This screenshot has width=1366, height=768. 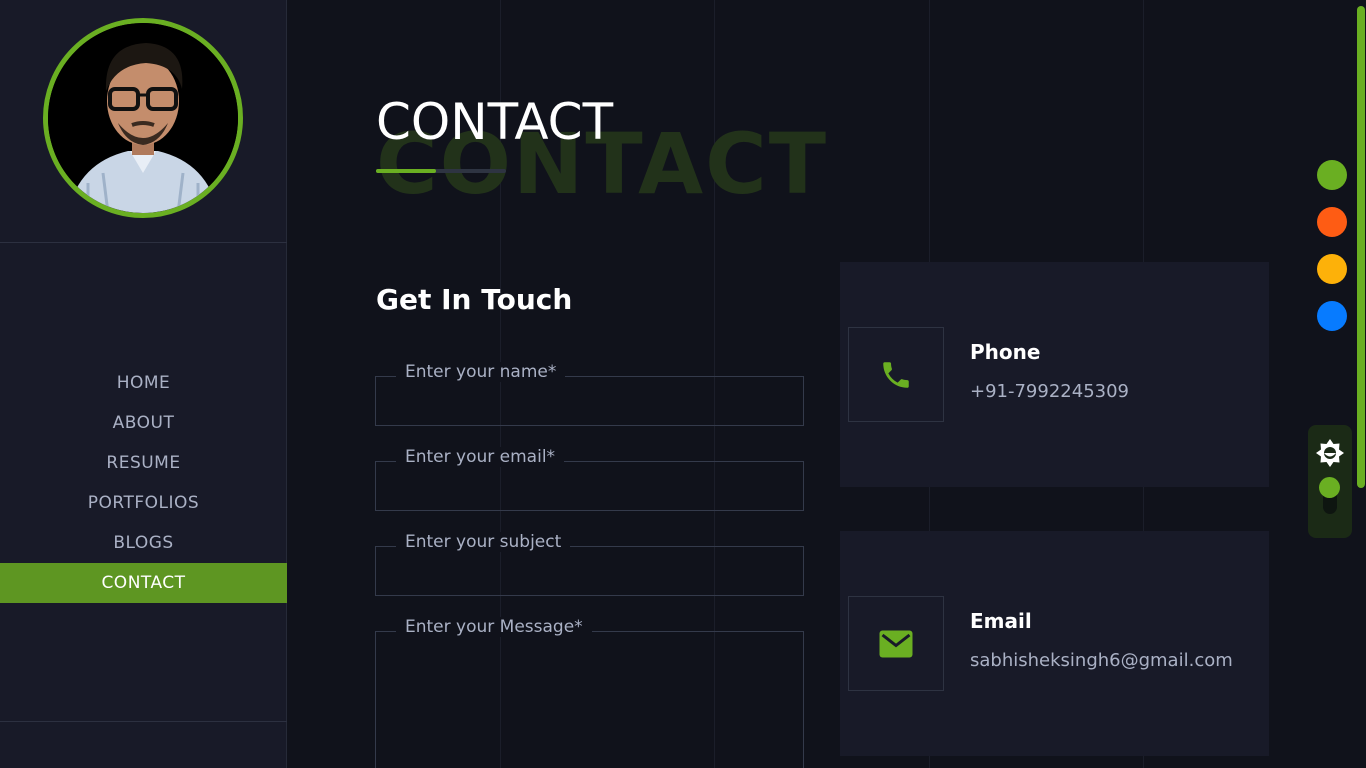 I want to click on phone-card: Phone +91-7992245309, so click(x=1054, y=374).